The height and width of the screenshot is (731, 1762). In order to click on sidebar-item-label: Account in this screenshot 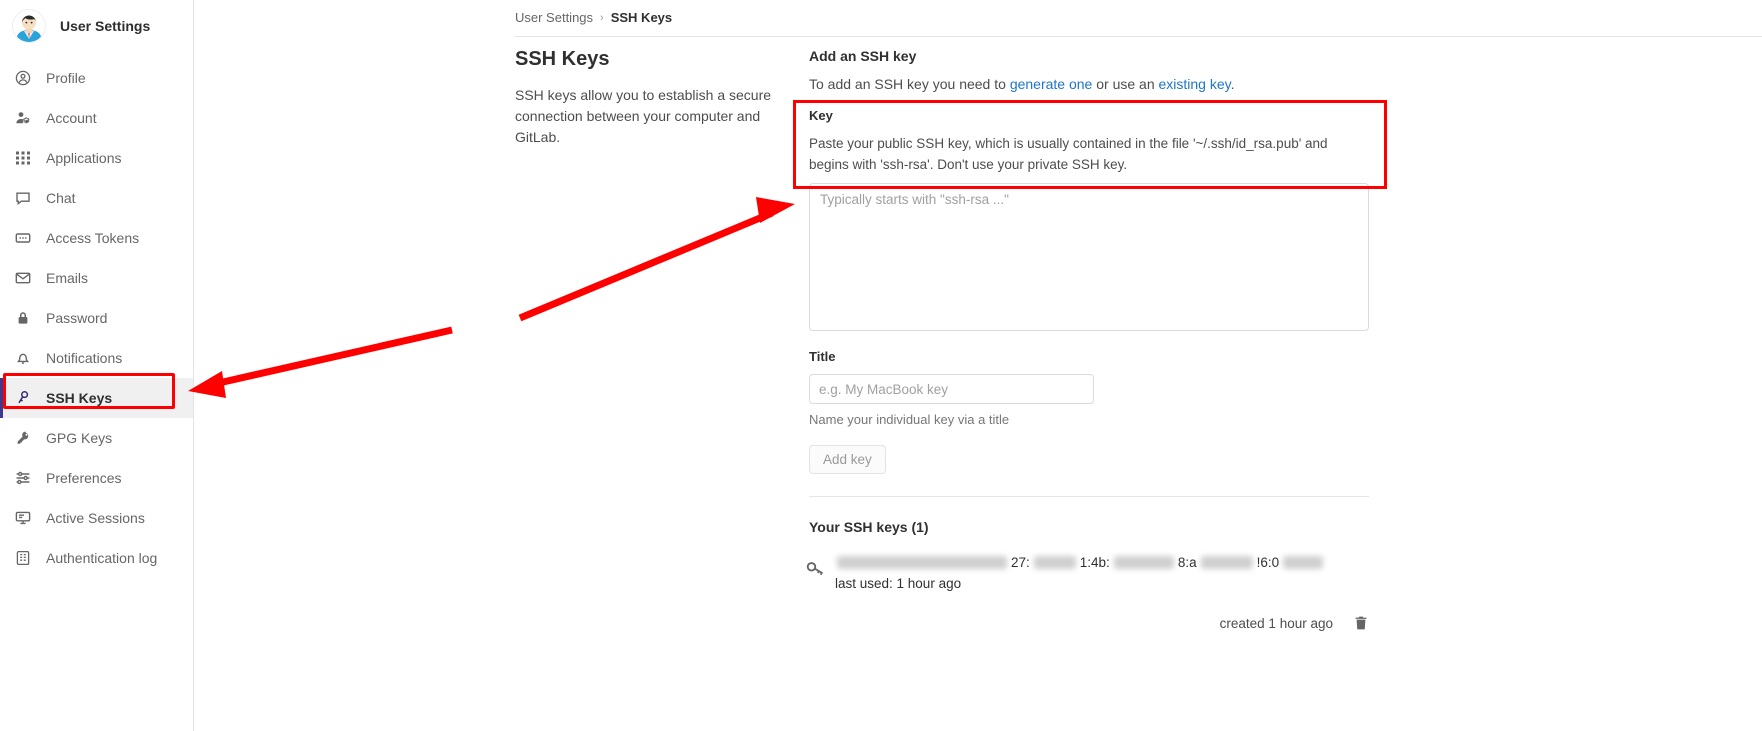, I will do `click(71, 118)`.